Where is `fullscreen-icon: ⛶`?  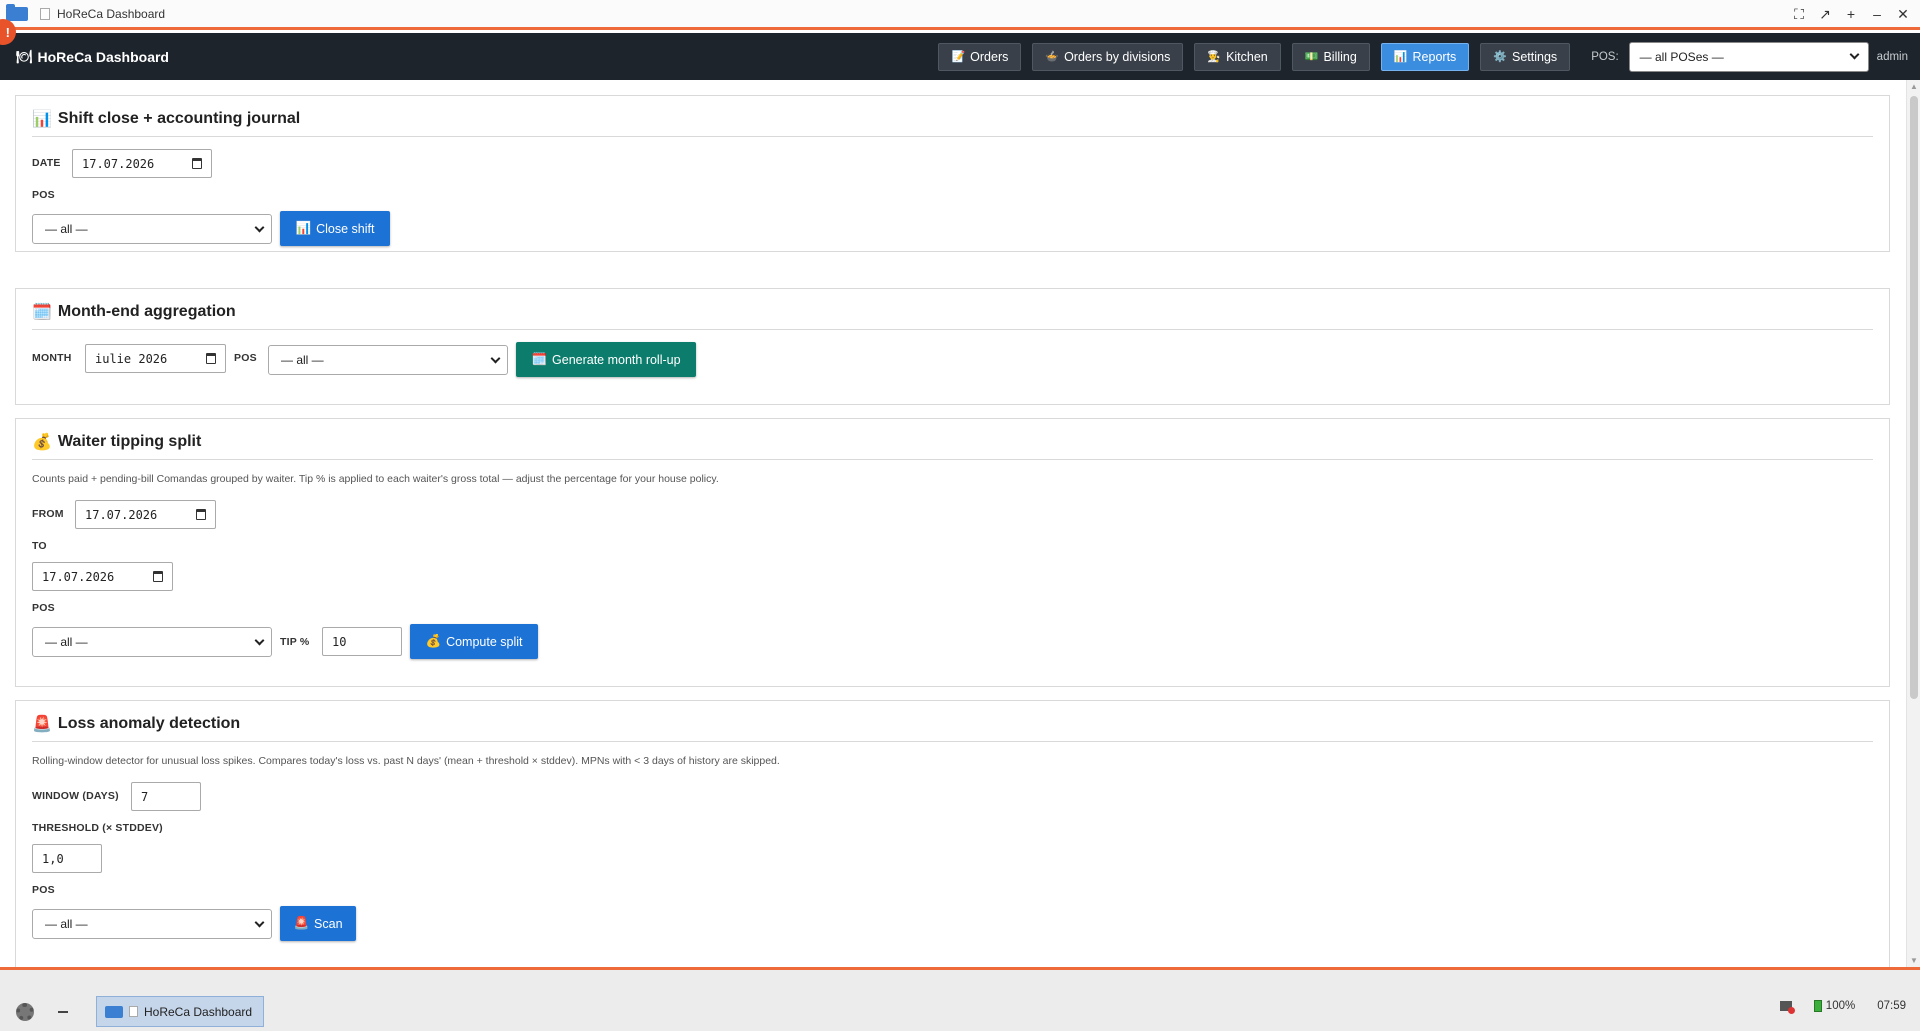 fullscreen-icon: ⛶ is located at coordinates (1799, 14).